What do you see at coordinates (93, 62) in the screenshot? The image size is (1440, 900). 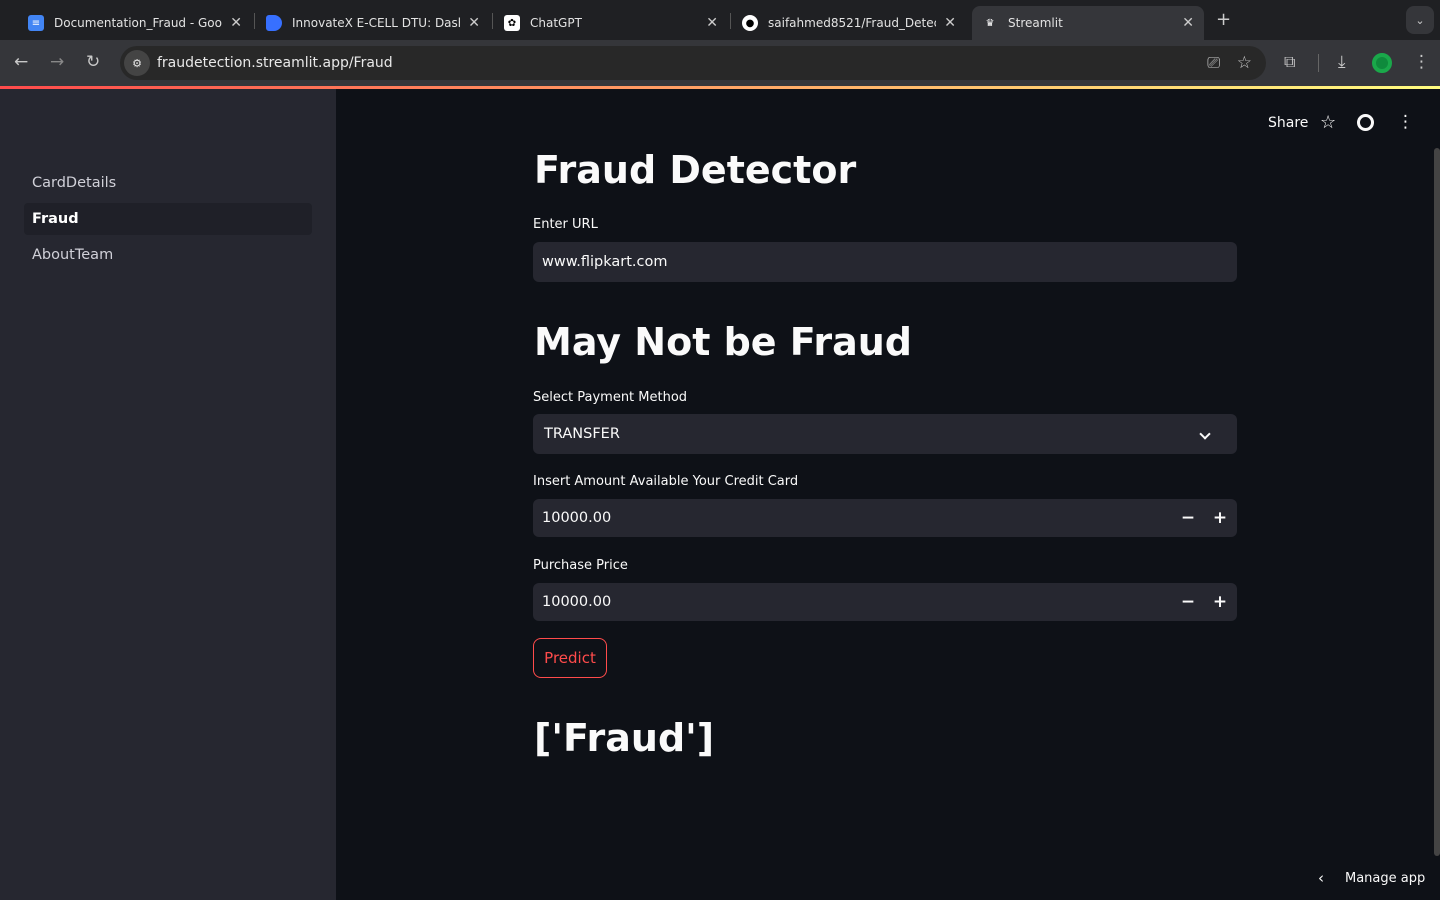 I see `reload-icon: ↻` at bounding box center [93, 62].